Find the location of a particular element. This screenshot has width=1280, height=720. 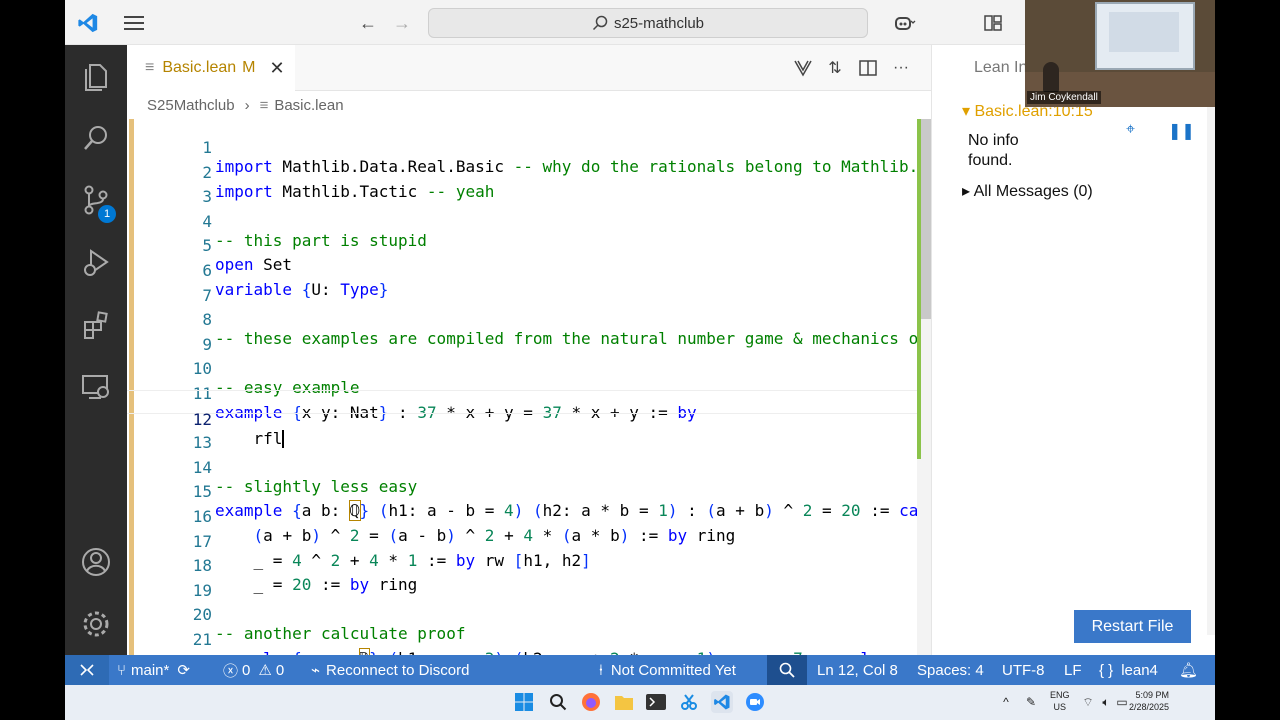

back-icon: ← is located at coordinates (368, 23).